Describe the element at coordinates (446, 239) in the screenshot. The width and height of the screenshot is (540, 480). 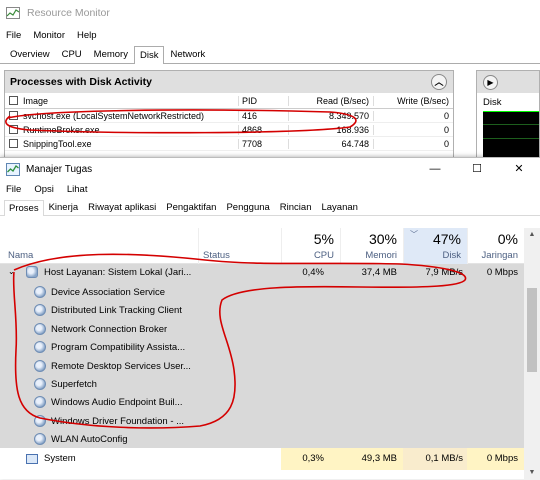
I see `disk-total: 47%` at that location.